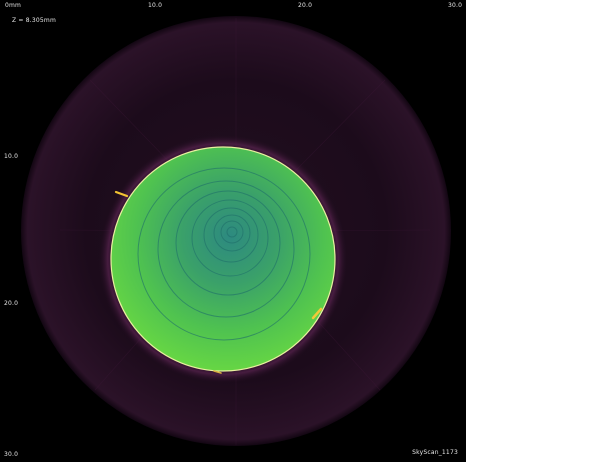  I want to click on x-tick-10: 10.0, so click(155, 5).